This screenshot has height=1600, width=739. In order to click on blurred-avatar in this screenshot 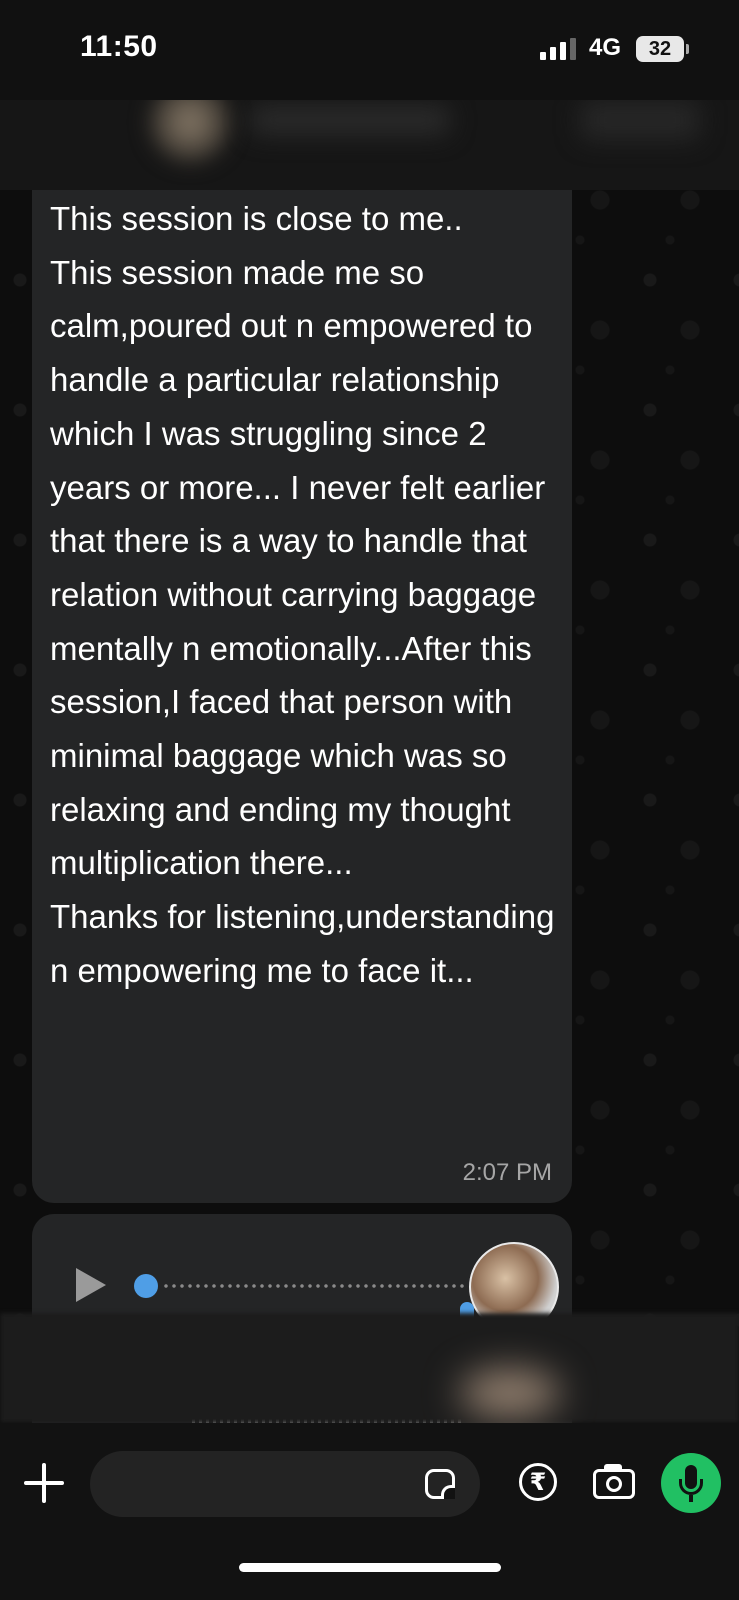, I will do `click(510, 1393)`.